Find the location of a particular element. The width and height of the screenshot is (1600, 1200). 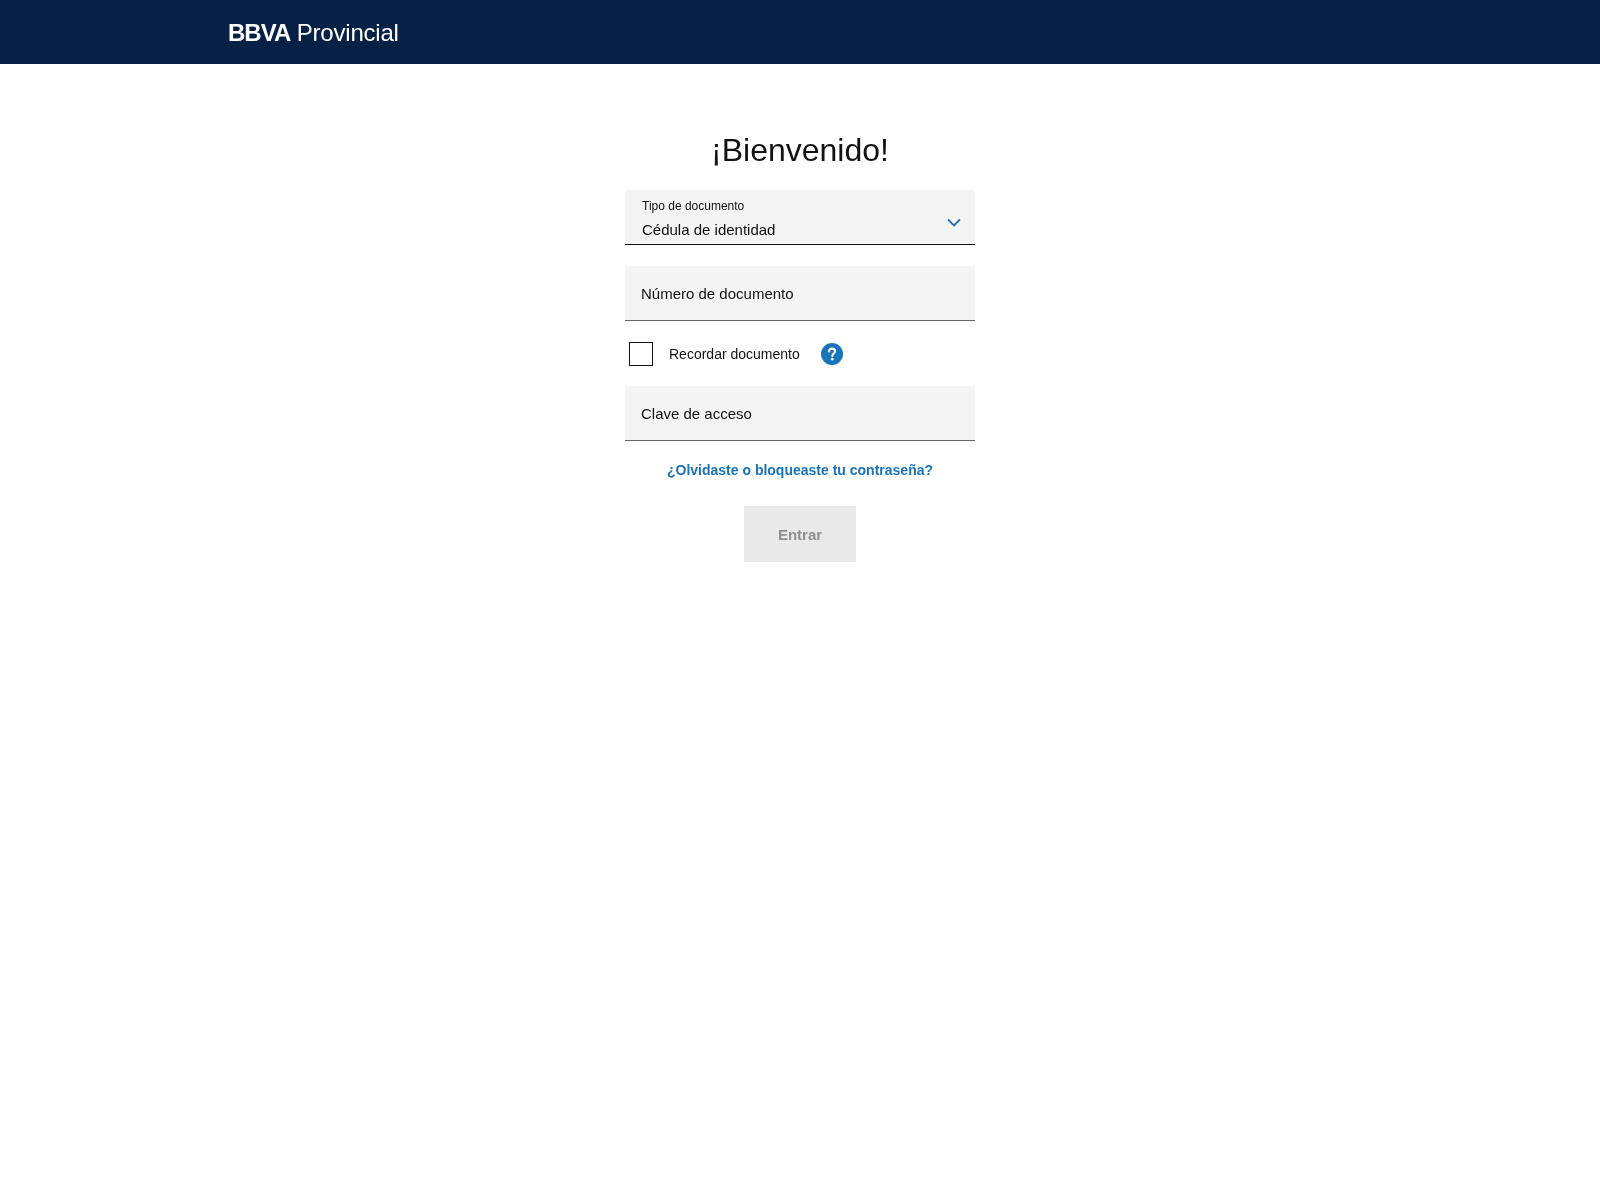

chevron-down-icon is located at coordinates (954, 222).